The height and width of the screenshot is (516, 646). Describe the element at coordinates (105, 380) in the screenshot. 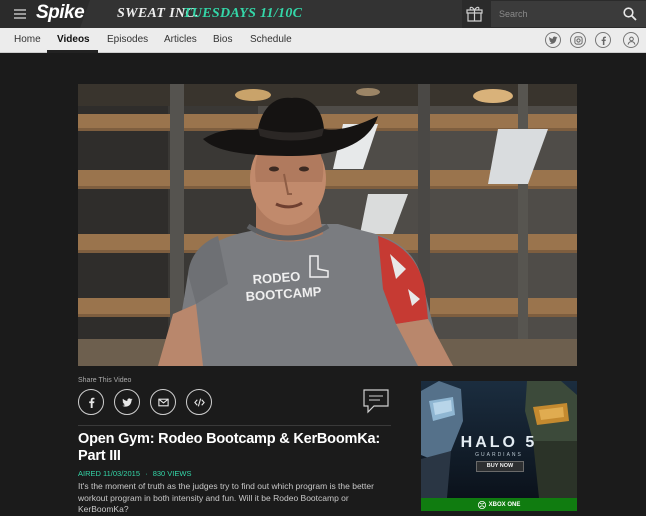

I see `share-label: Share This Video` at that location.